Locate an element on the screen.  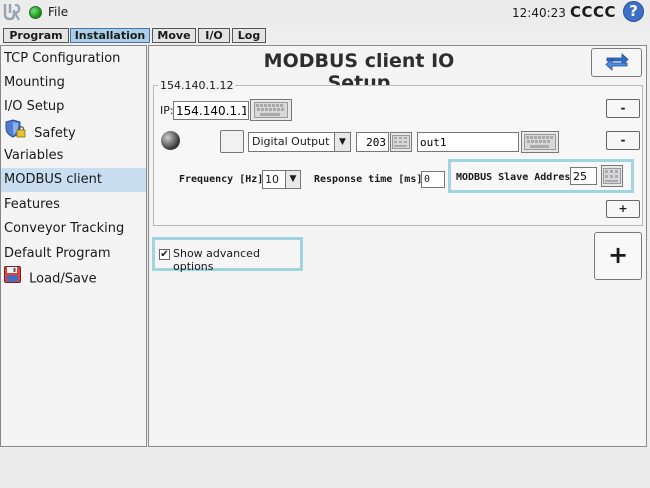
show-advanced-options-checkbox: ✔ is located at coordinates (164, 254).